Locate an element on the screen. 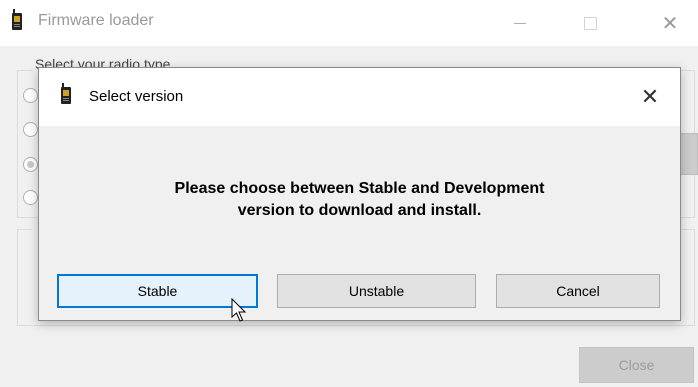 This screenshot has width=698, height=387. dialog-titlebar: Select version ✕ is located at coordinates (359, 97).